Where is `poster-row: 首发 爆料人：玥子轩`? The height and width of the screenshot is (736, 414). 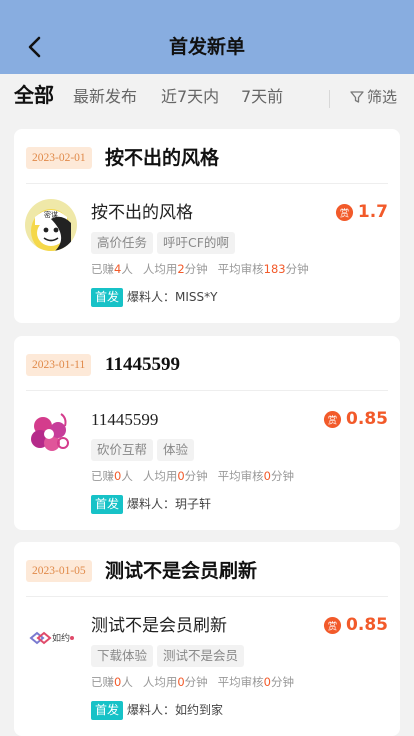
poster-row: 首发 爆料人：玥子轩 is located at coordinates (151, 504).